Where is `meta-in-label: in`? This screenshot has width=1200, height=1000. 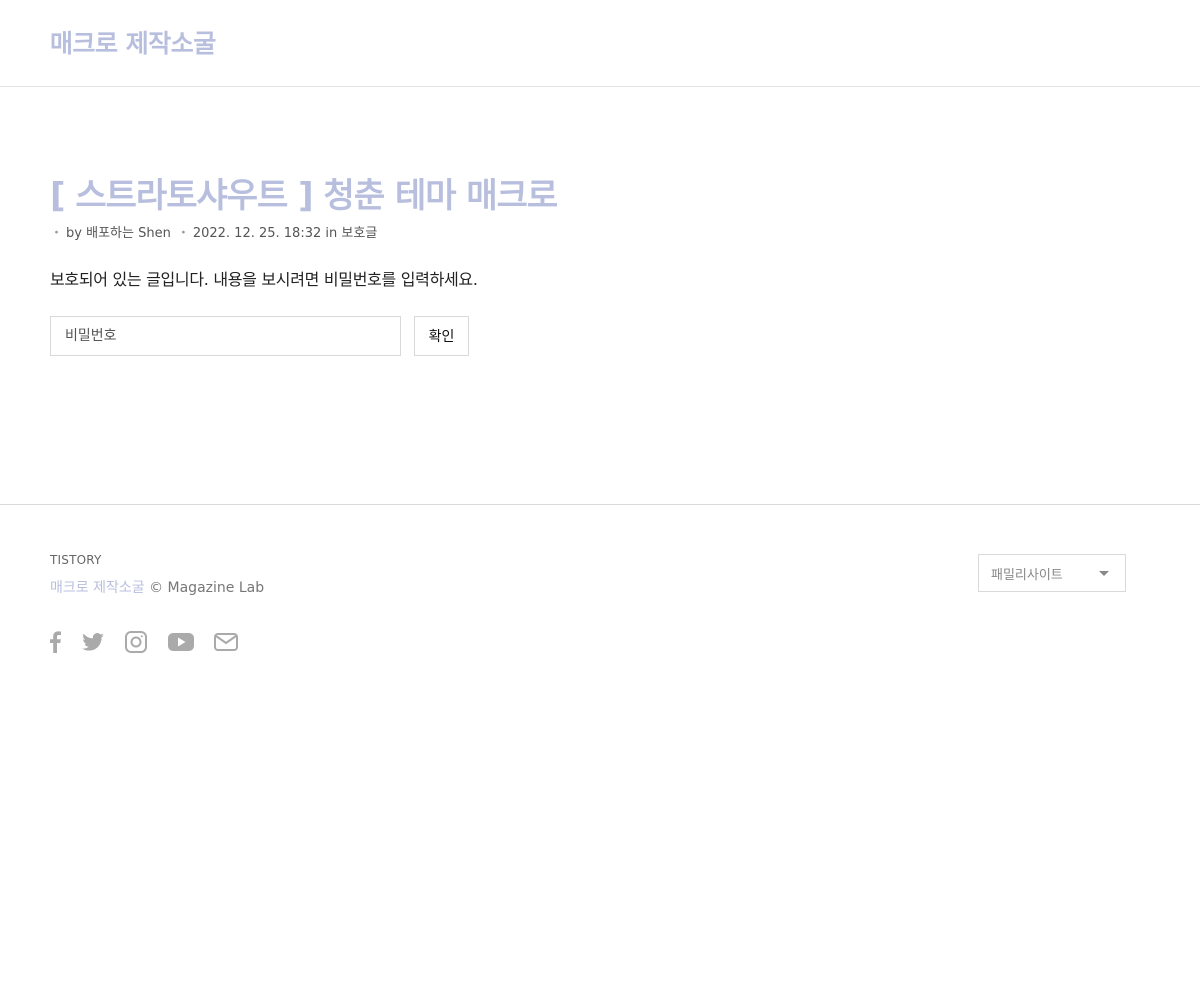
meta-in-label: in is located at coordinates (331, 233).